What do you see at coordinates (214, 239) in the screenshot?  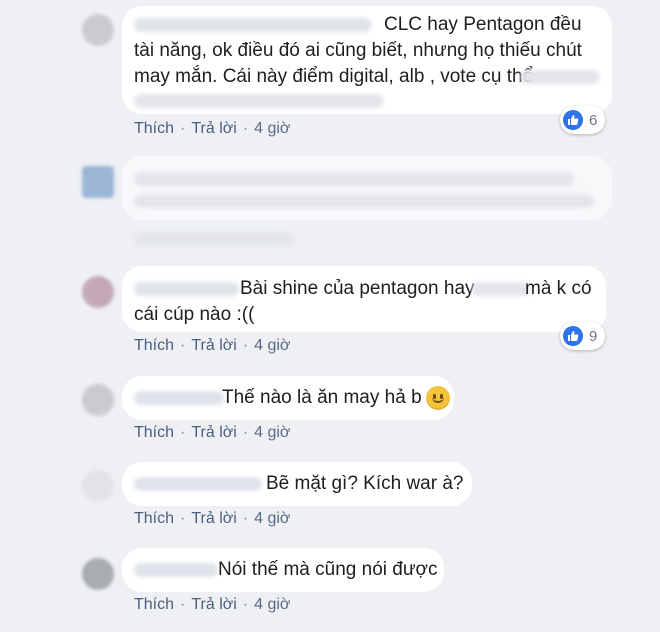 I see `blurred-actions` at bounding box center [214, 239].